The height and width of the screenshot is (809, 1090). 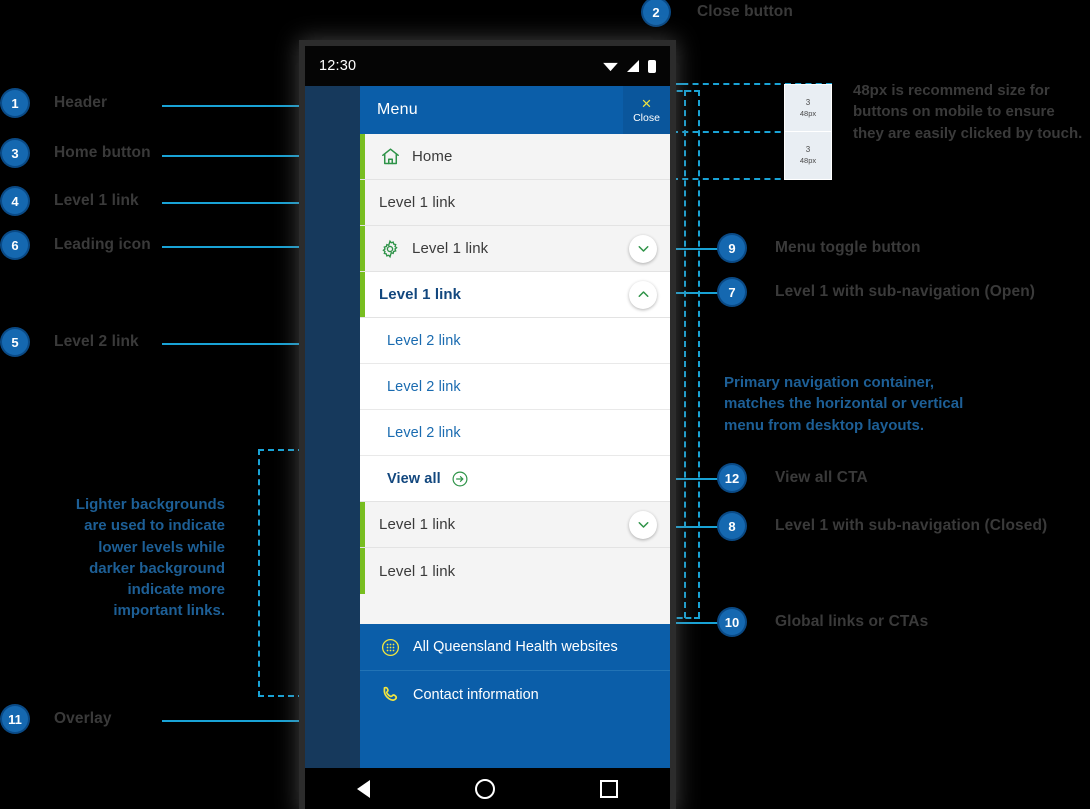 What do you see at coordinates (390, 249) in the screenshot?
I see `gear-icon` at bounding box center [390, 249].